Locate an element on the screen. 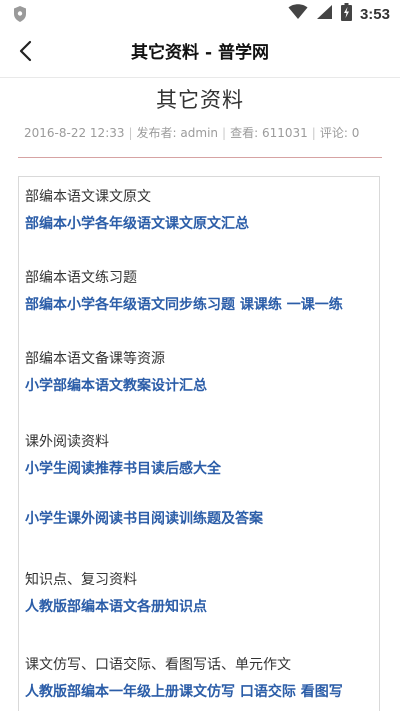 The height and width of the screenshot is (711, 400). section-heading: 知识点、复习资料 is located at coordinates (81, 580).